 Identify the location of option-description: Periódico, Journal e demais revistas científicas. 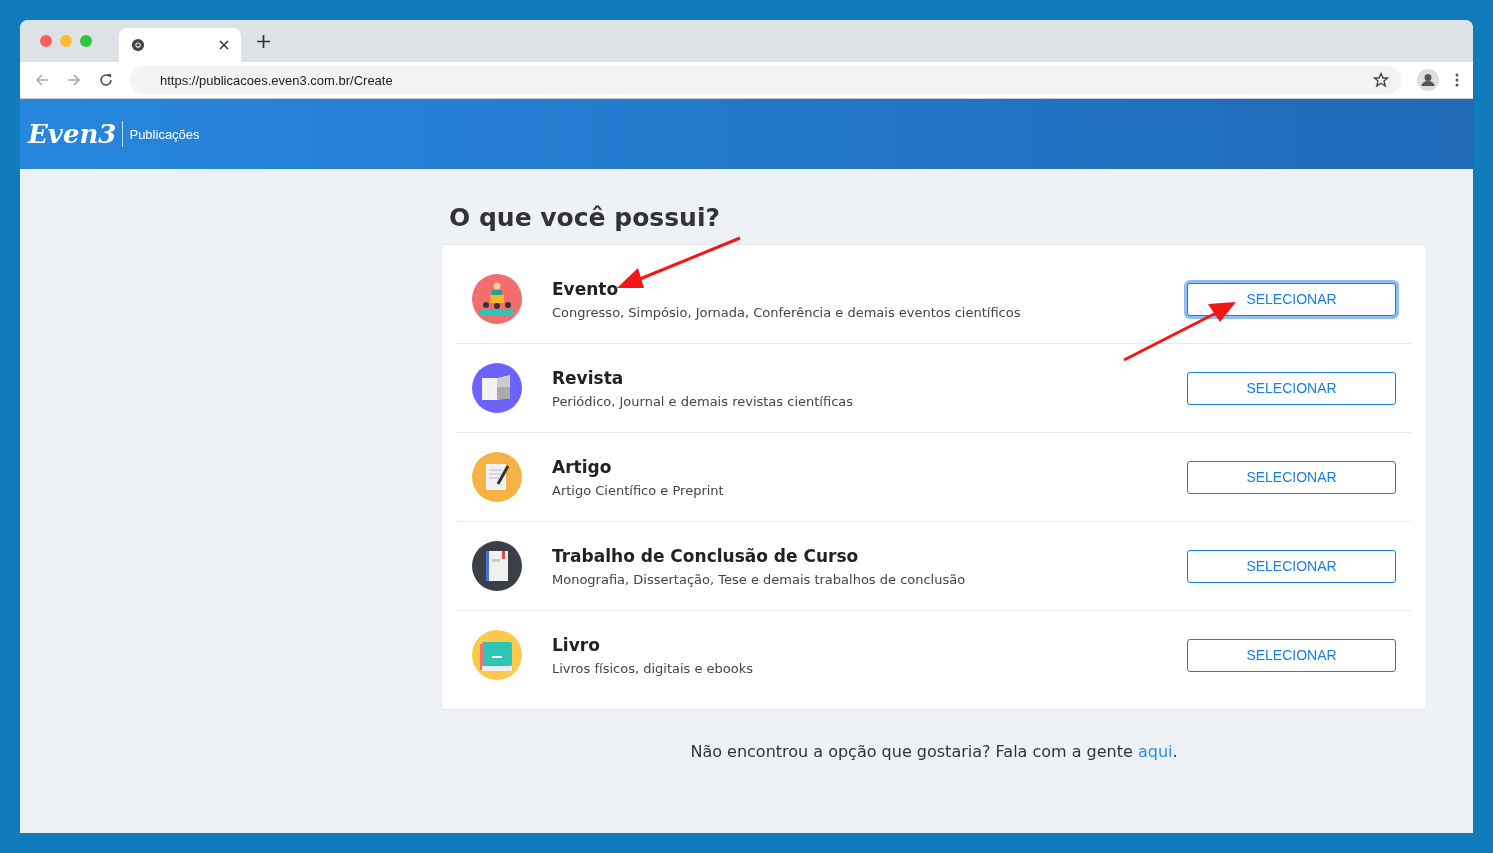
(703, 401).